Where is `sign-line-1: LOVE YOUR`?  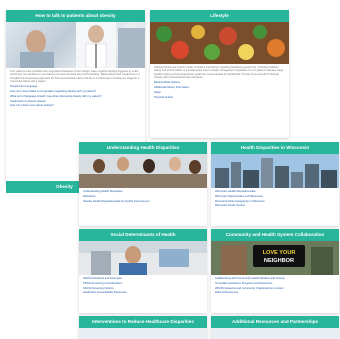 sign-line-1: LOVE YOUR is located at coordinates (279, 253).